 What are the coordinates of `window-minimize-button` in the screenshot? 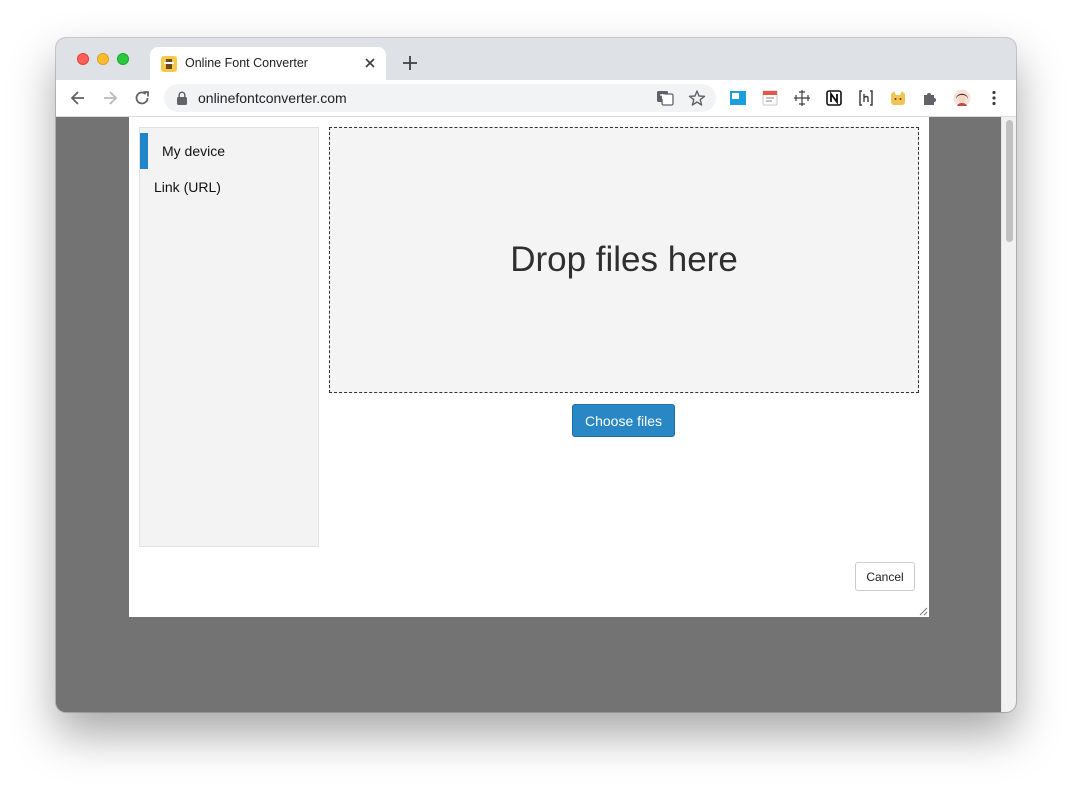 It's located at (103, 59).